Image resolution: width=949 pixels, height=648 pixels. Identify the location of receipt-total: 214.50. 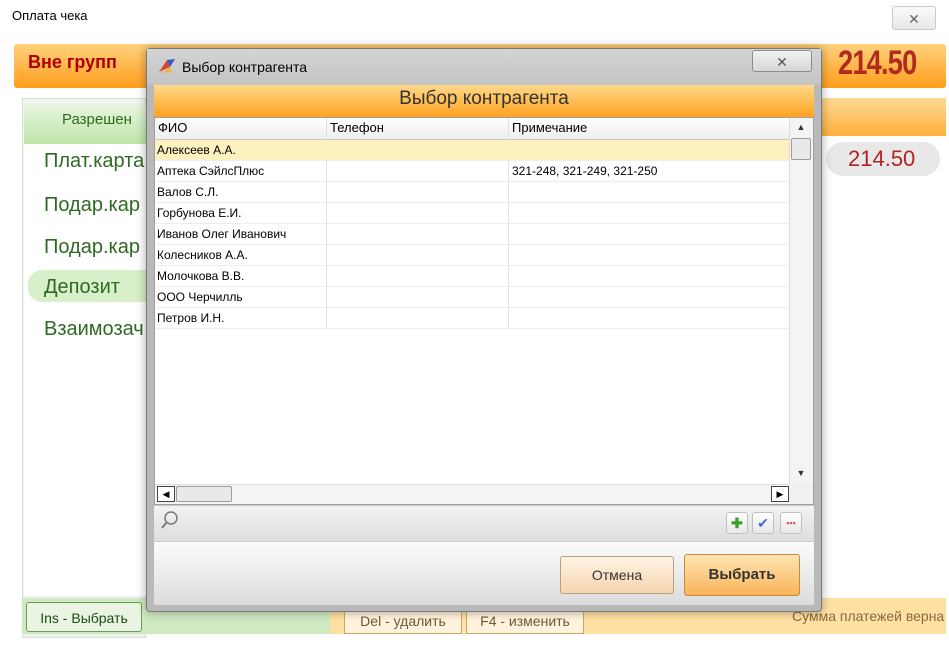
(877, 63).